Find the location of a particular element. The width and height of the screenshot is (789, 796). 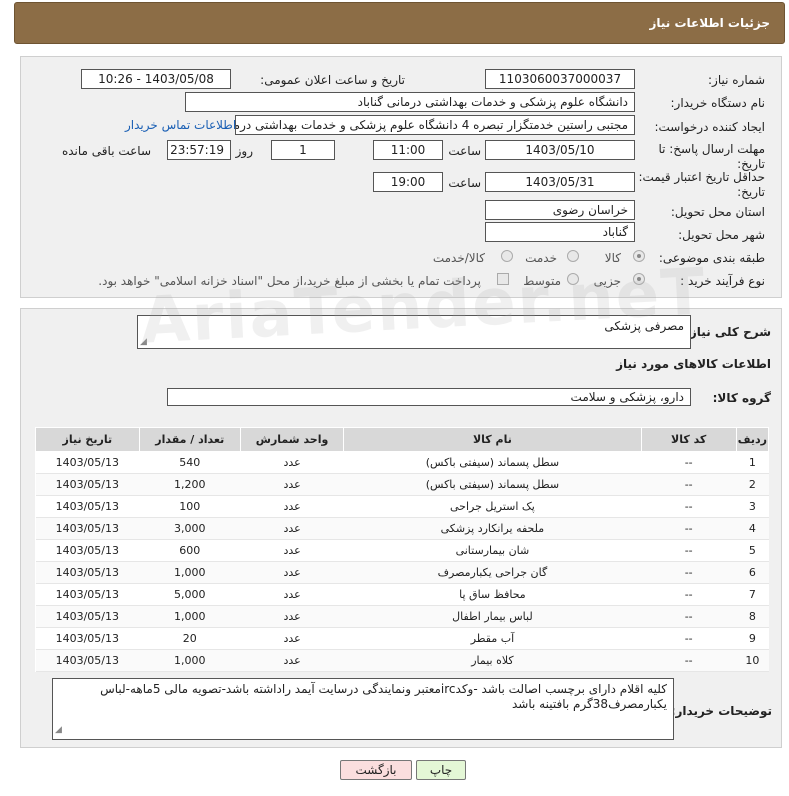

treasury-checkbox is located at coordinates (503, 279).